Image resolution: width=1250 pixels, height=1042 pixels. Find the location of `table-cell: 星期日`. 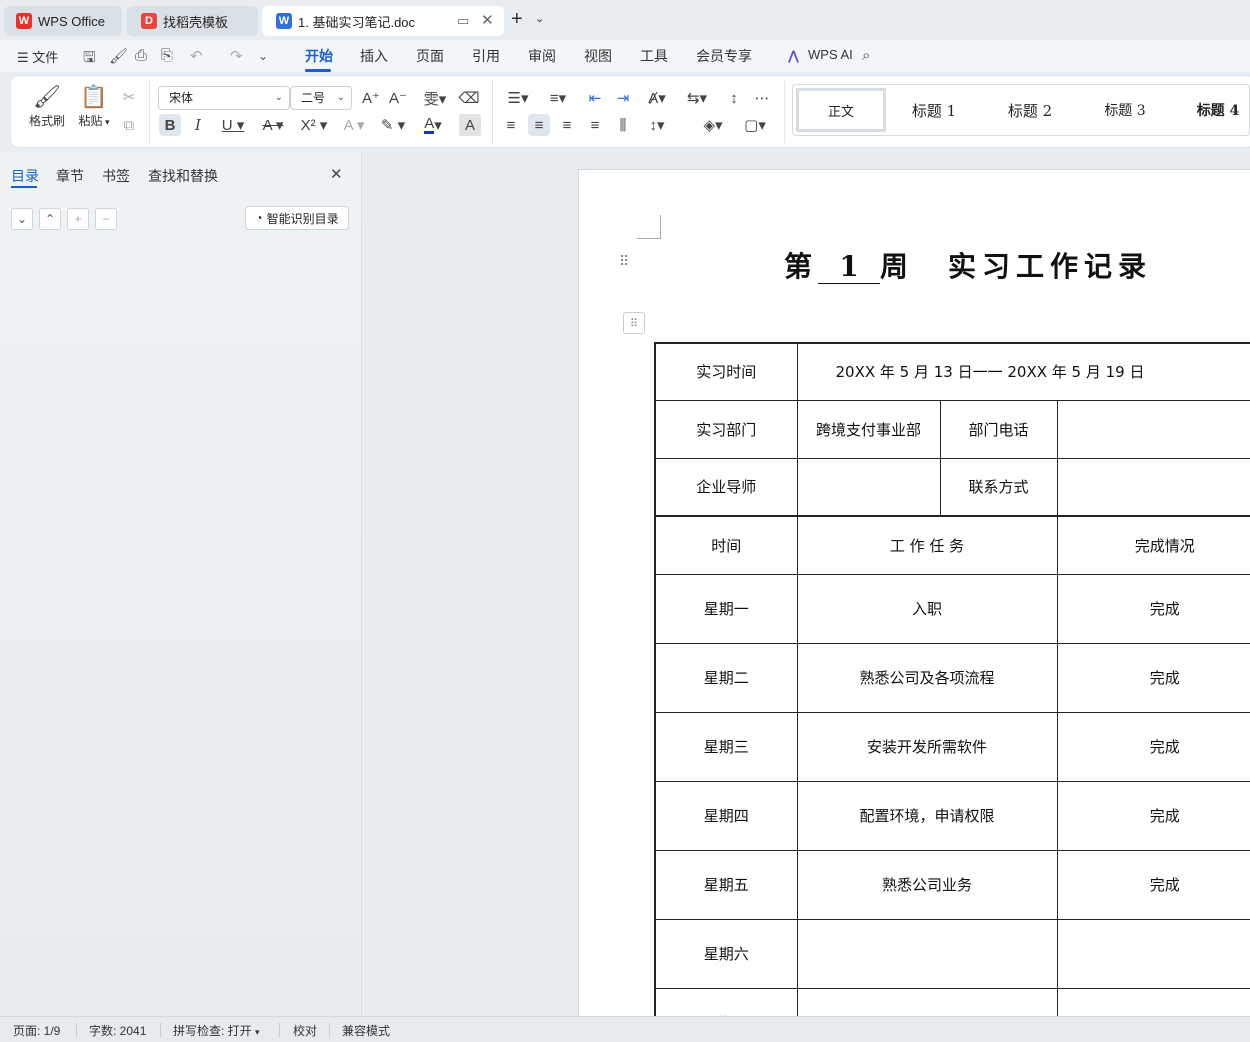

table-cell: 星期日 is located at coordinates (726, 1001).